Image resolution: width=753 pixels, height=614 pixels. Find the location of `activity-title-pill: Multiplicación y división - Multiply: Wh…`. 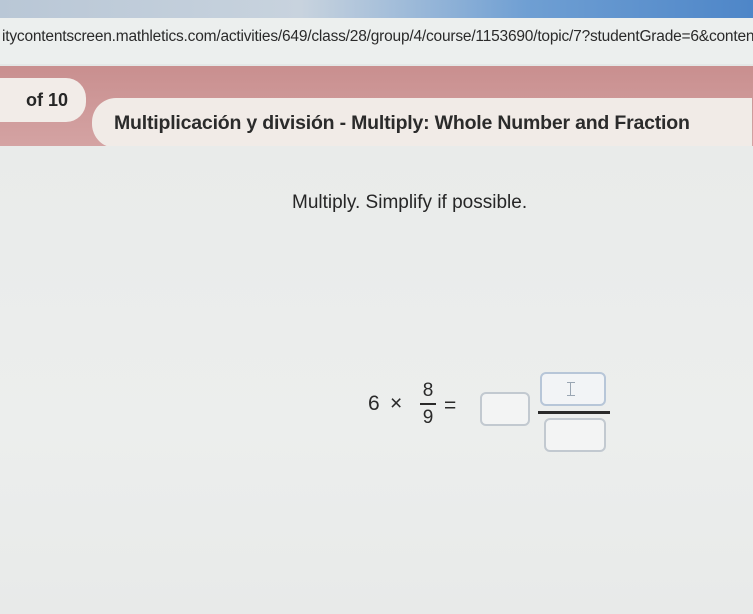

activity-title-pill: Multiplicación y división - Multiply: Wh… is located at coordinates (422, 123).